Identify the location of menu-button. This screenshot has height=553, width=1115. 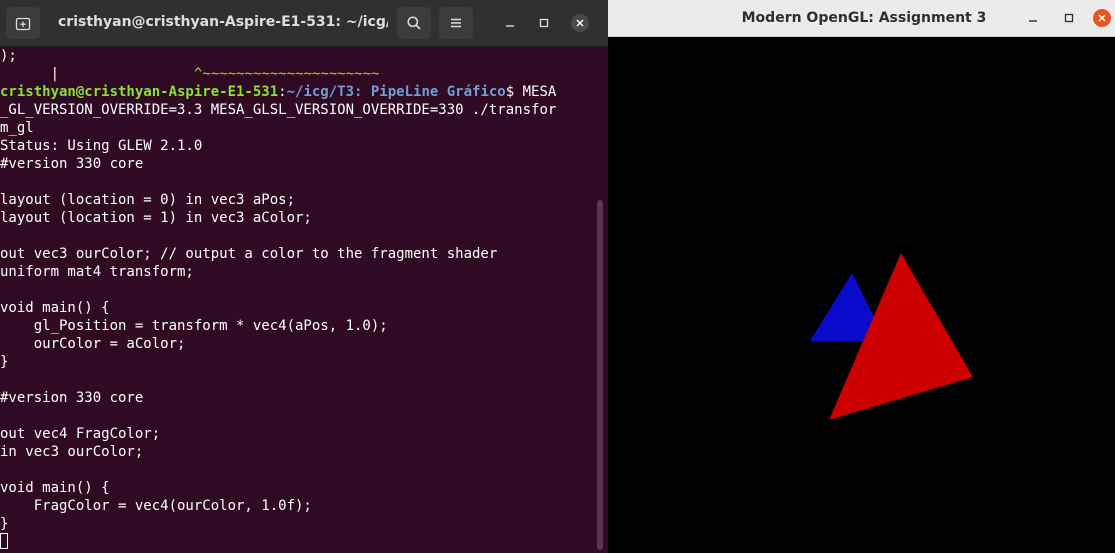
(456, 23).